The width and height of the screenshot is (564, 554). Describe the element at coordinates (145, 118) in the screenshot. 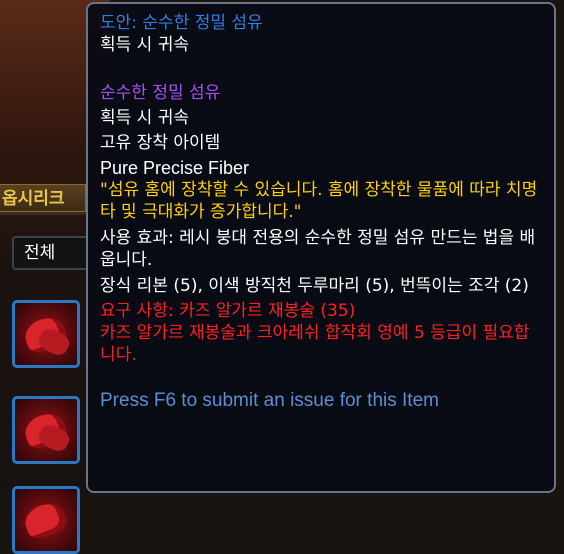

I see `item-binding: 획득 시 귀속` at that location.